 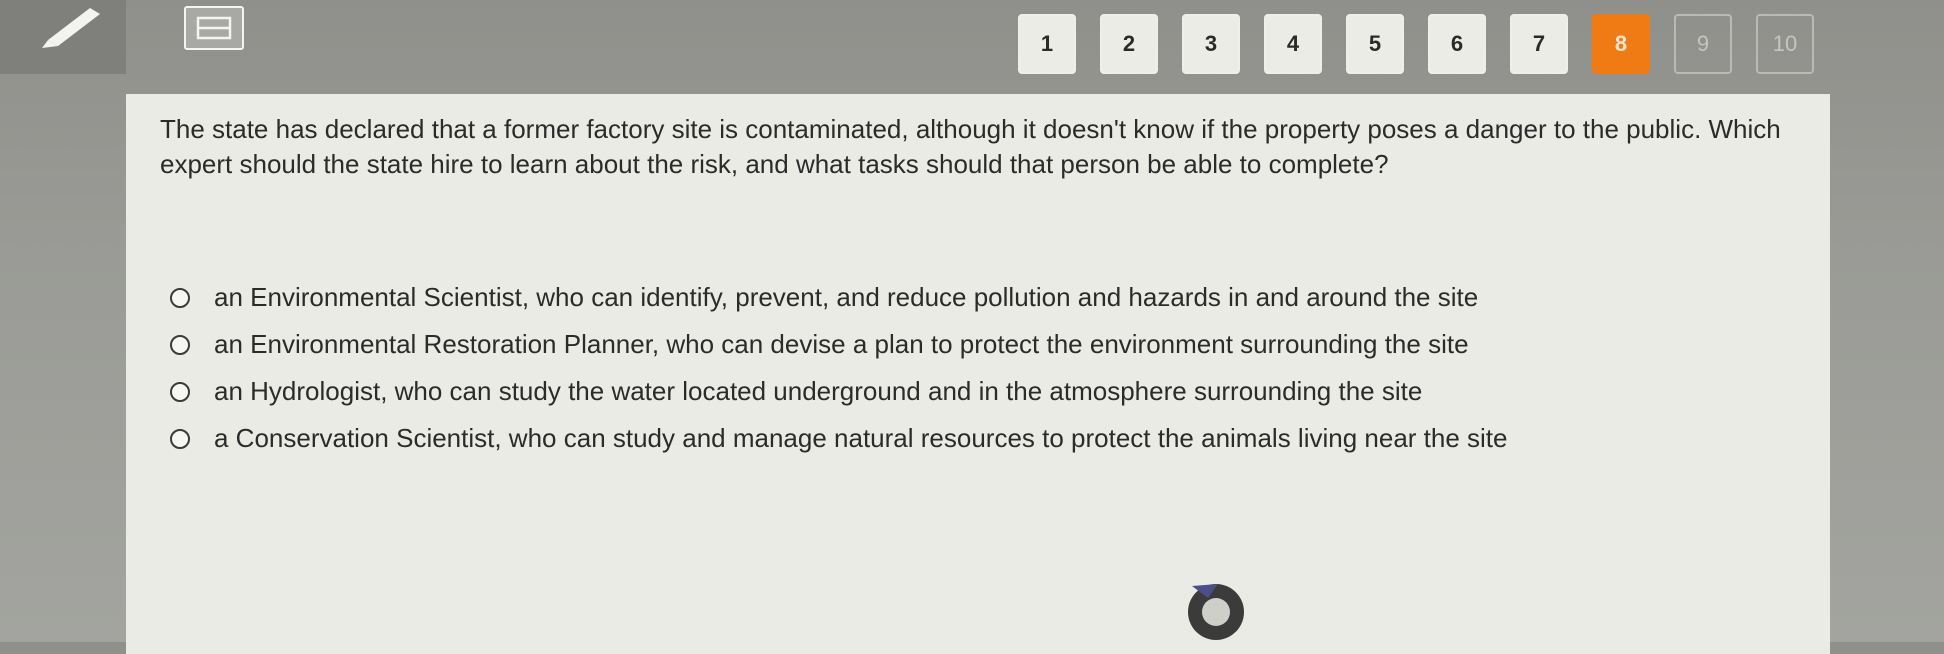 What do you see at coordinates (1375, 44) in the screenshot?
I see `page-button-5: 5` at bounding box center [1375, 44].